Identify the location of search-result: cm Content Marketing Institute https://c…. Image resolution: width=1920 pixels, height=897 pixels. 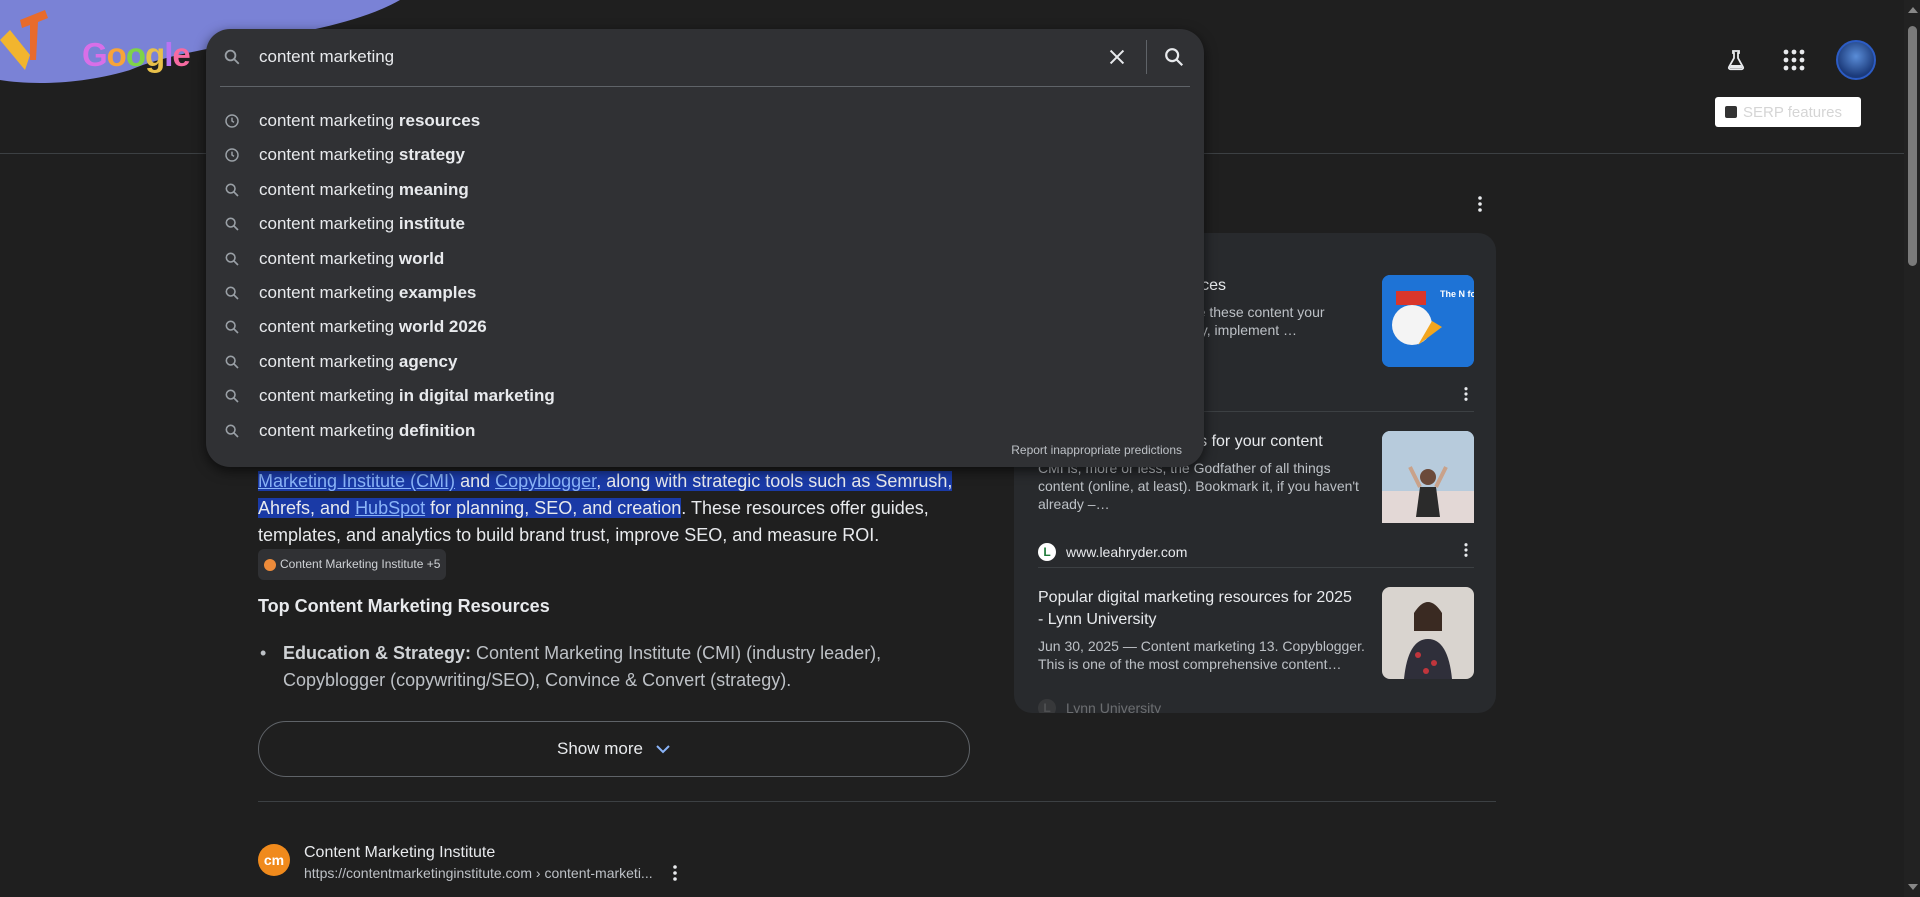
(467, 862).